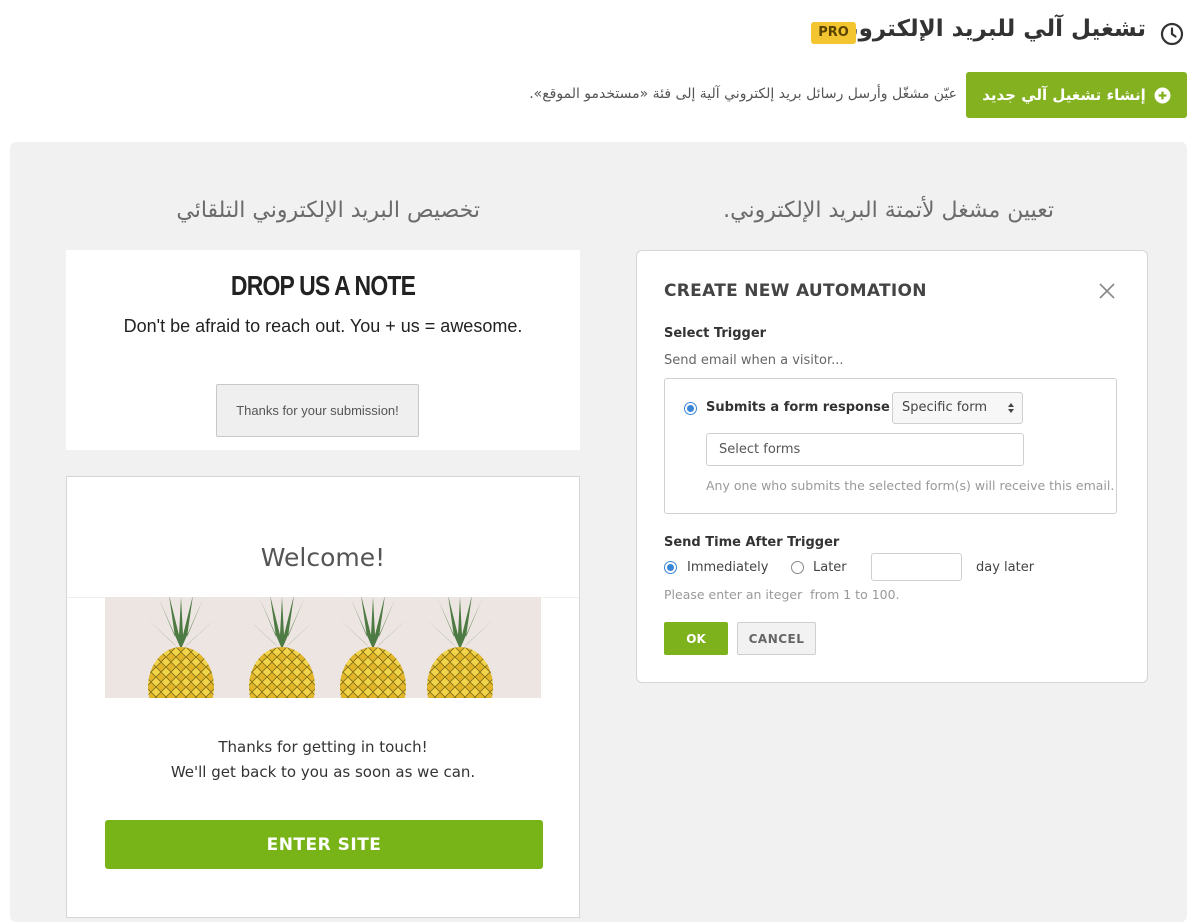  I want to click on select-forms-input, so click(865, 449).